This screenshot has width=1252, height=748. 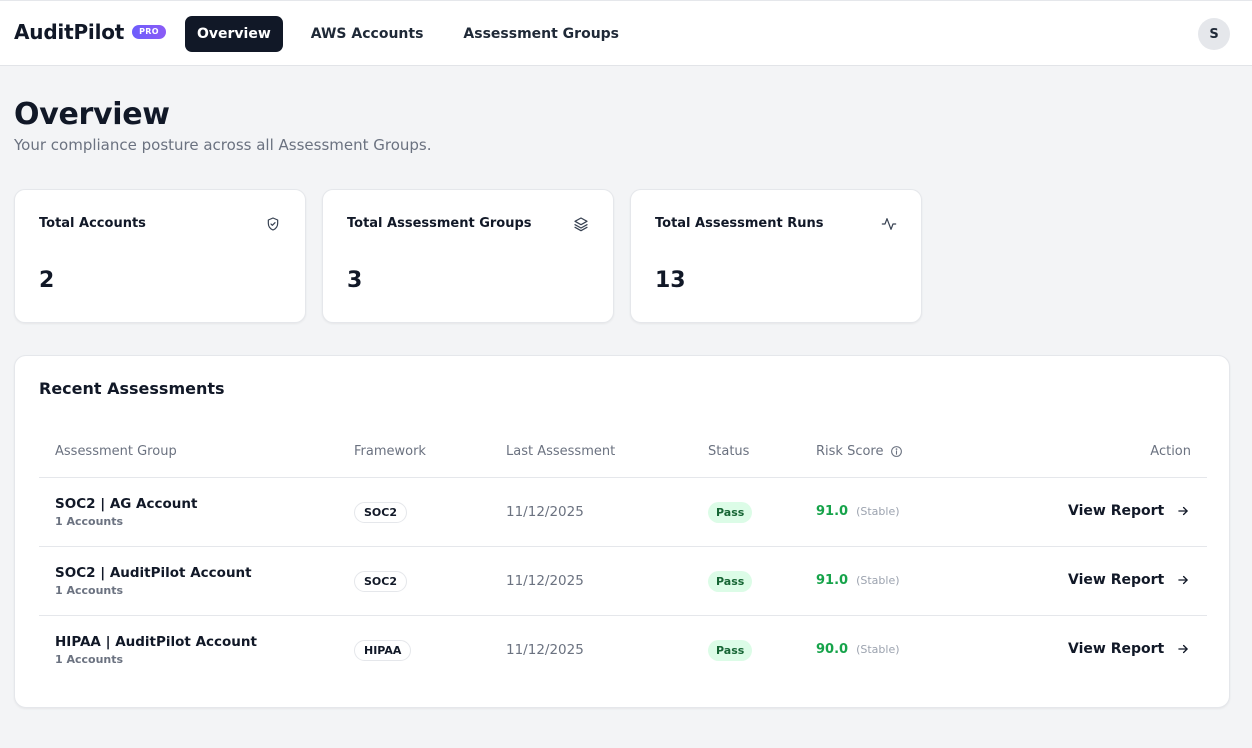 I want to click on stat-label: Total Accounts, so click(x=92, y=223).